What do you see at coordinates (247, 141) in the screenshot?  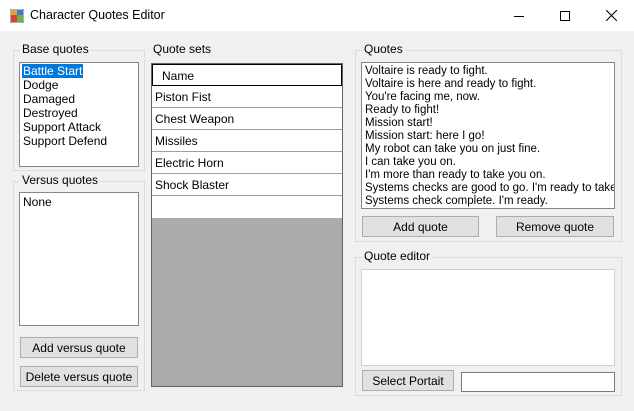 I see `grid-row: Missiles` at bounding box center [247, 141].